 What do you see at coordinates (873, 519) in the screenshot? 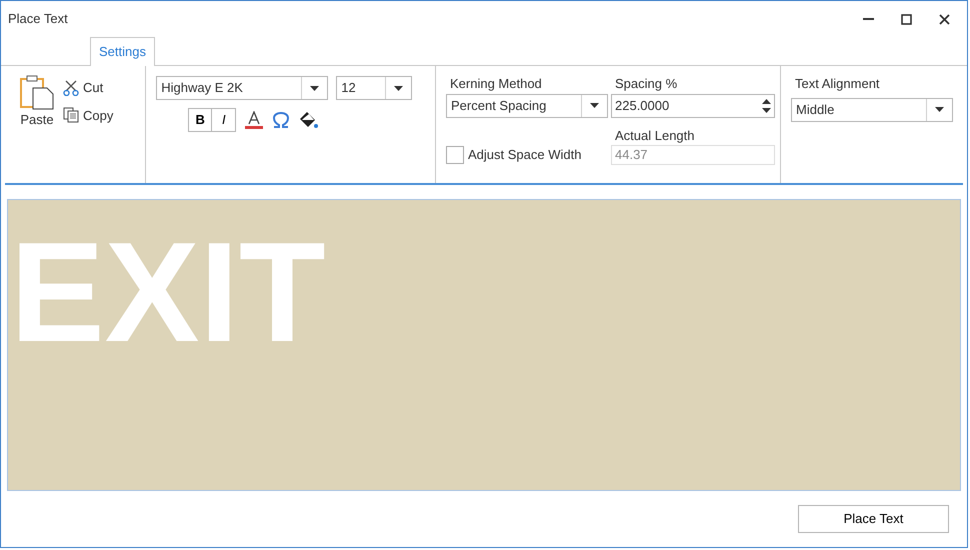
I see `place-text-button: Place Text` at bounding box center [873, 519].